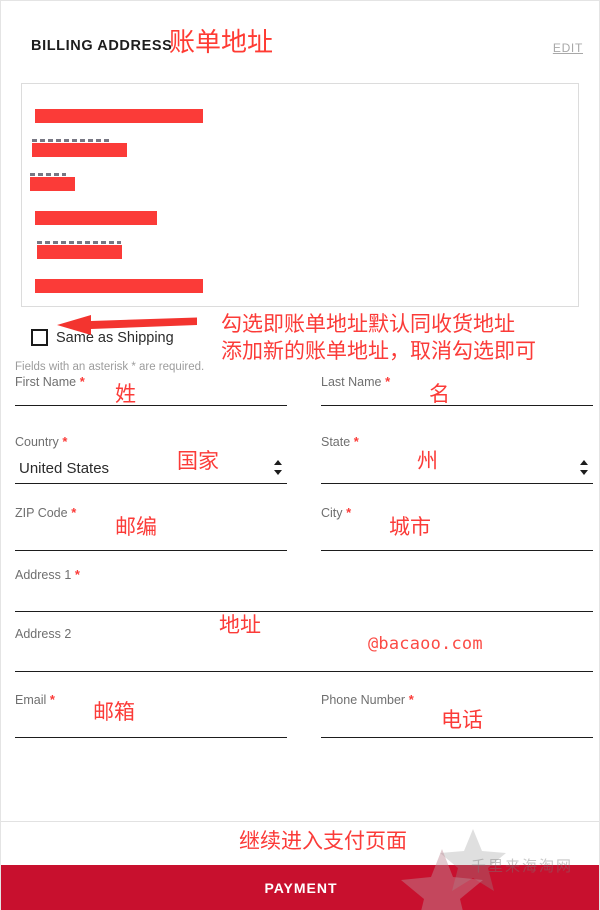 The width and height of the screenshot is (600, 910). Describe the element at coordinates (136, 527) in the screenshot. I see `field-annotation-cn: 邮编` at that location.